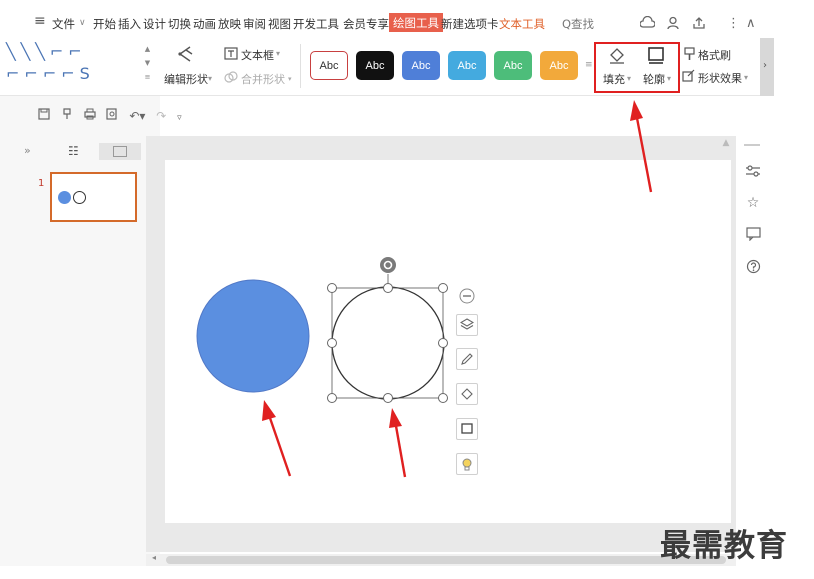 The height and width of the screenshot is (579, 814). Describe the element at coordinates (467, 359) in the screenshot. I see `pen-icon` at that location.